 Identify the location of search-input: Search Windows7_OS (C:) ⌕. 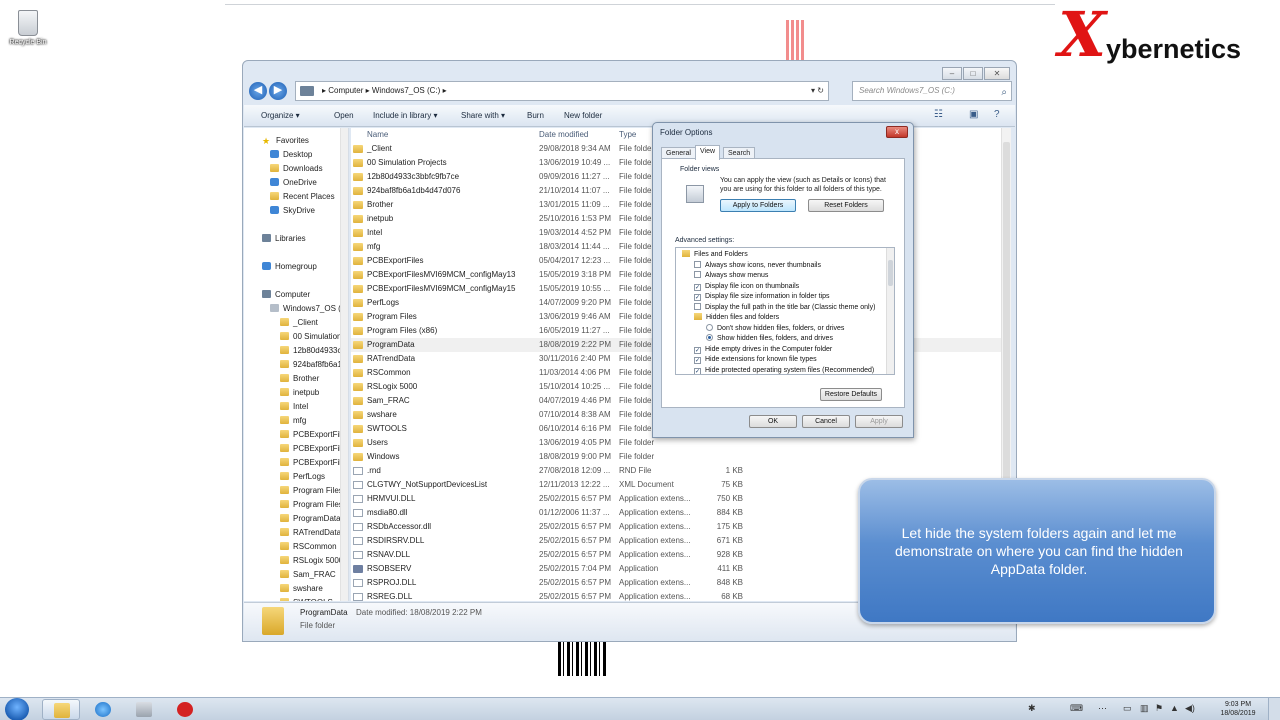
(932, 91).